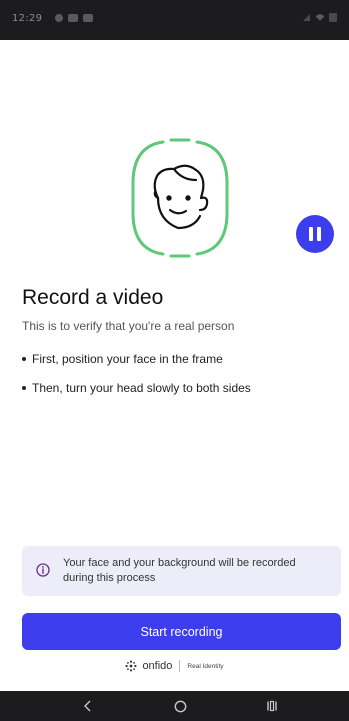 The height and width of the screenshot is (721, 349). I want to click on settings-notification-icon, so click(59, 18).